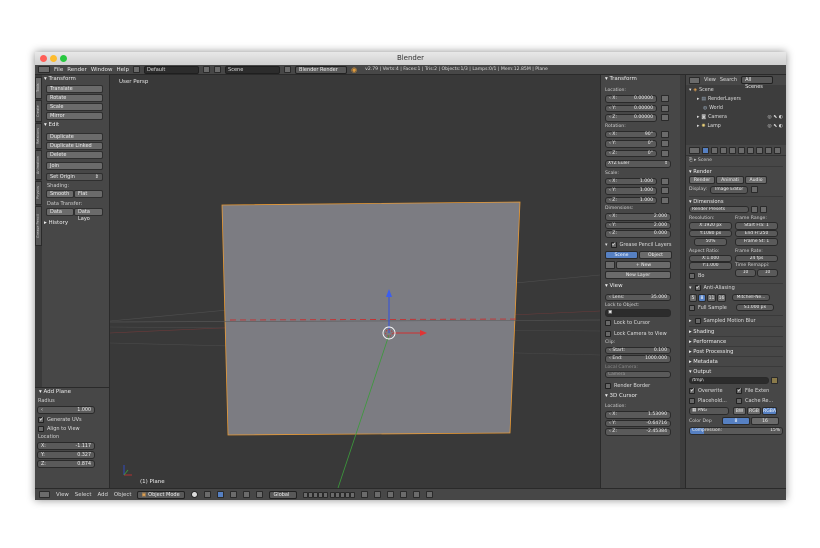 The height and width of the screenshot is (548, 820). What do you see at coordinates (694, 150) in the screenshot?
I see `properties-editor-icon` at bounding box center [694, 150].